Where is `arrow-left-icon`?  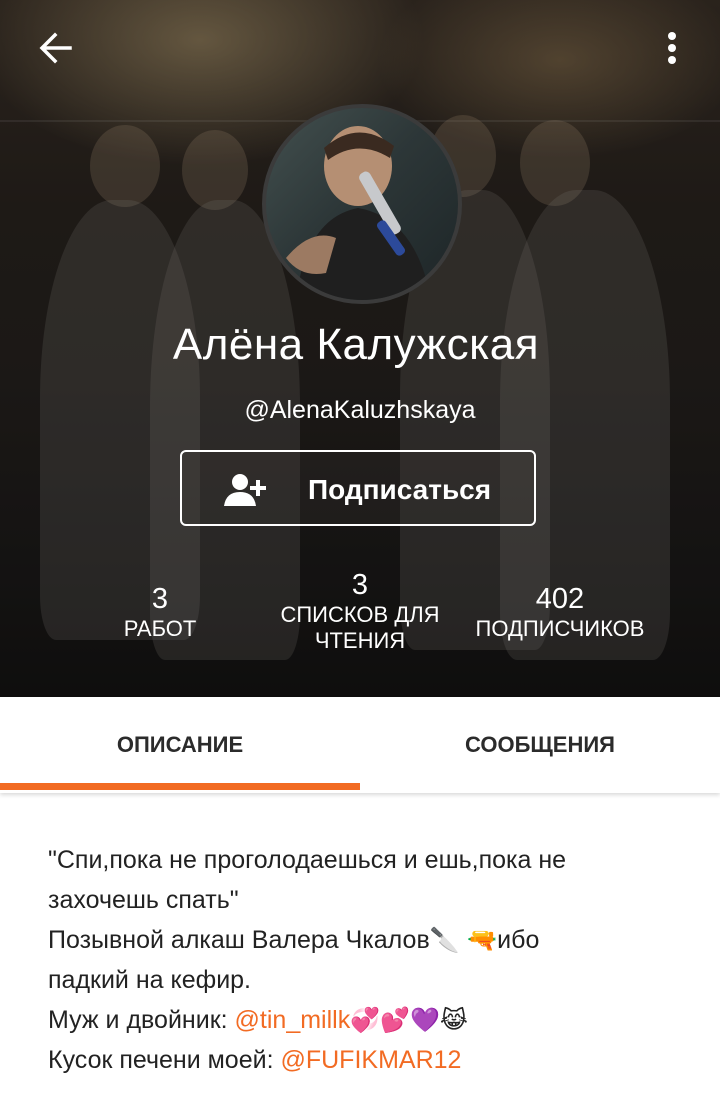
arrow-left-icon is located at coordinates (55, 48).